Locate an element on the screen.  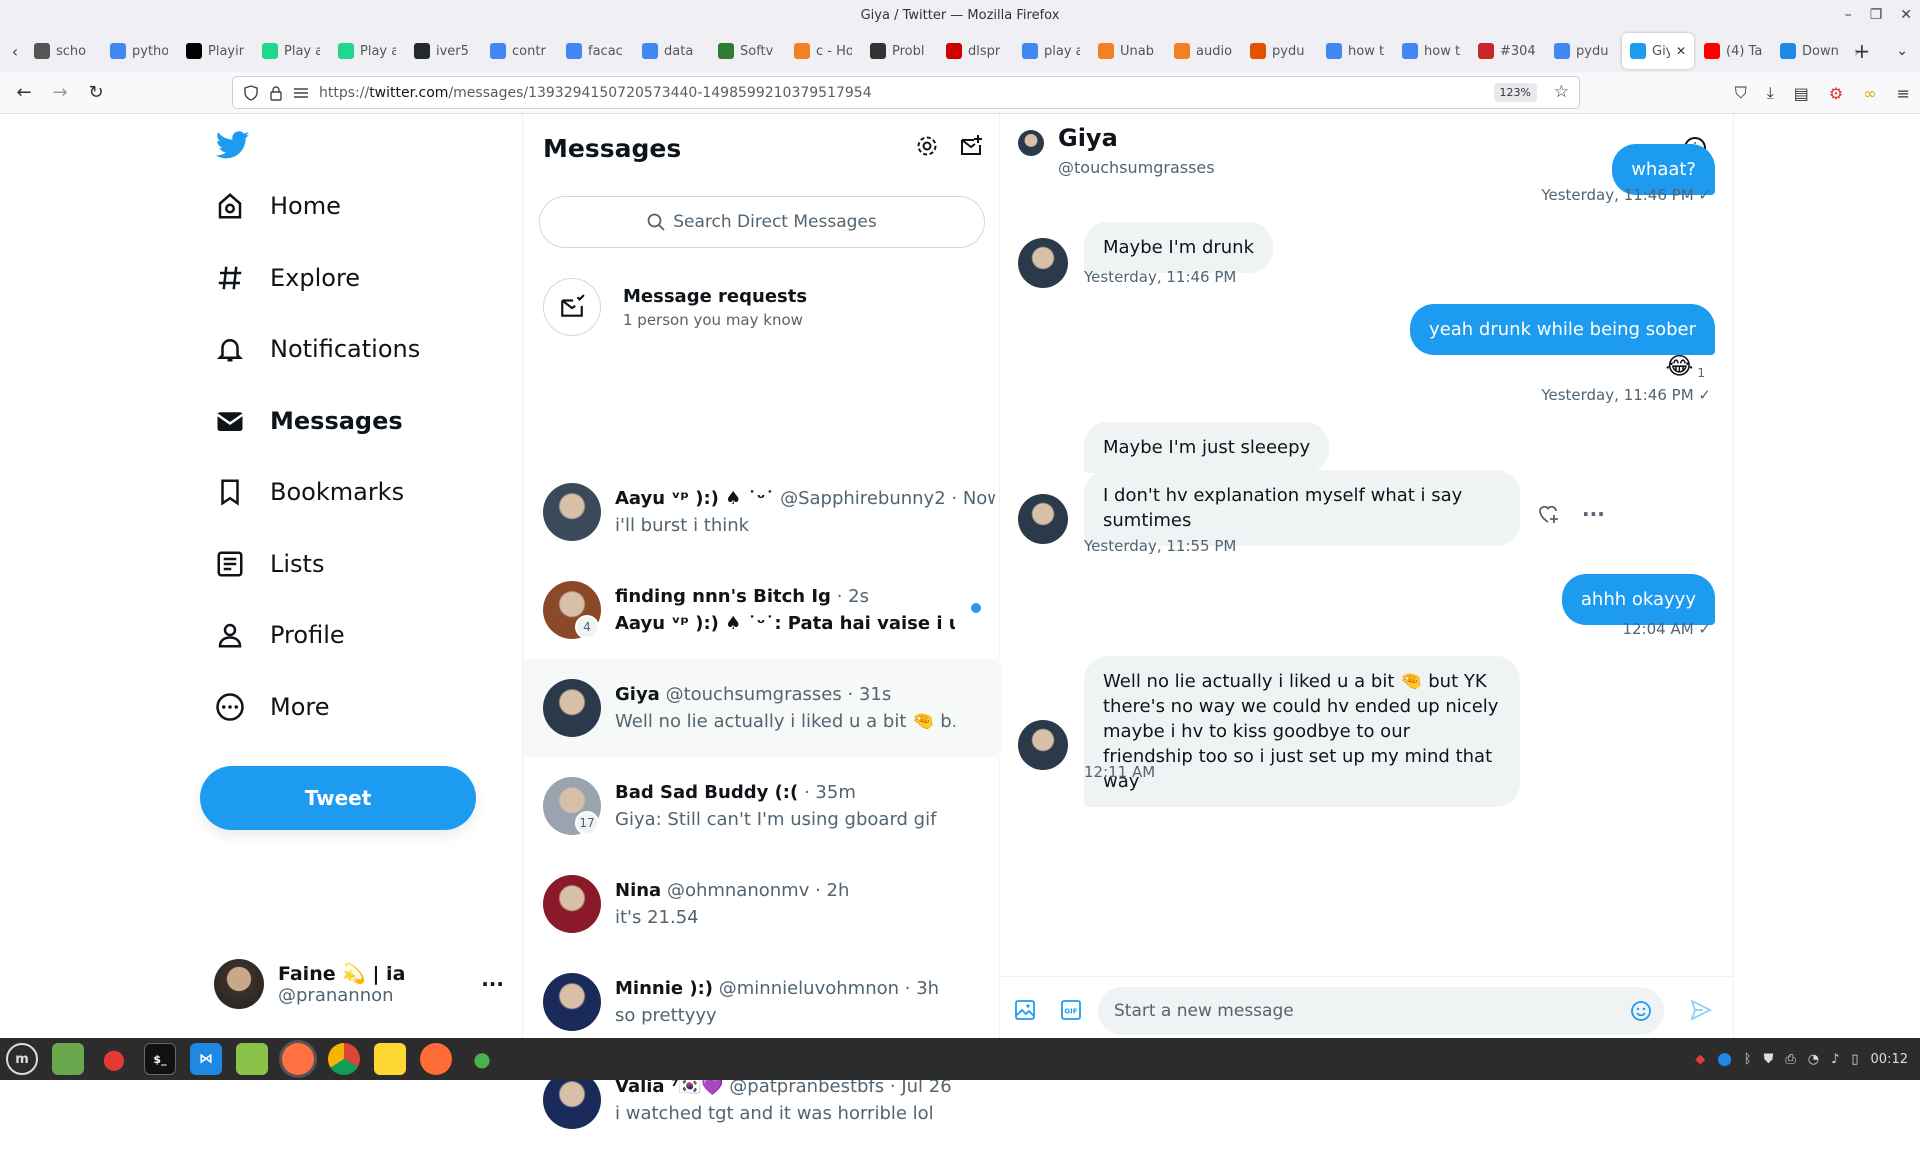
vscode-icon: ⋈ is located at coordinates (206, 1059).